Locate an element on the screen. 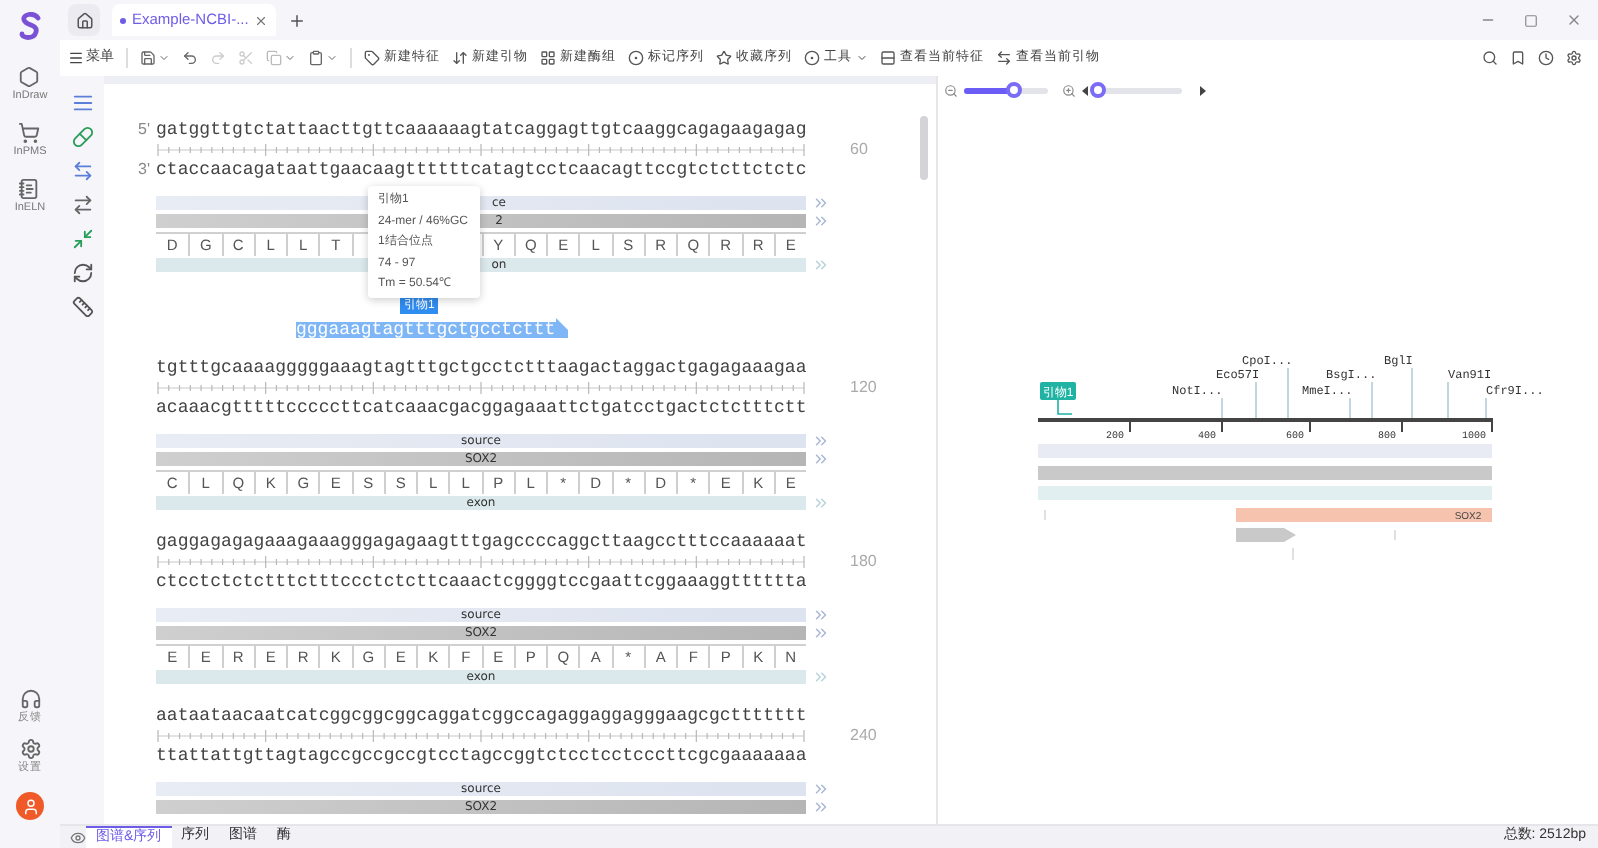 The width and height of the screenshot is (1598, 848). forward-sequence: aataataacaatcatcggcggcggcaggatcggccagaggaggagggaagcgcttttttt is located at coordinates (481, 716).